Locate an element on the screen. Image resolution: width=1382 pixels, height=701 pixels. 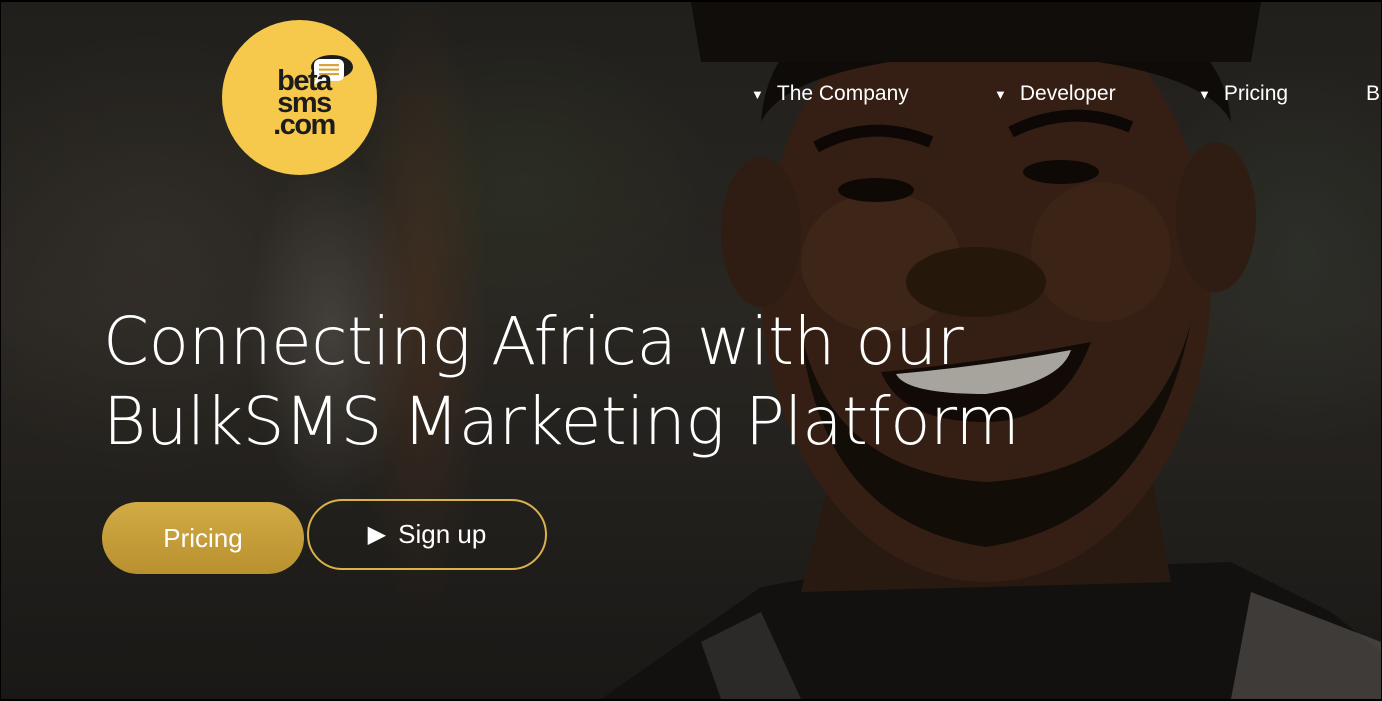
nav-item-label: Pricing is located at coordinates (1256, 93).